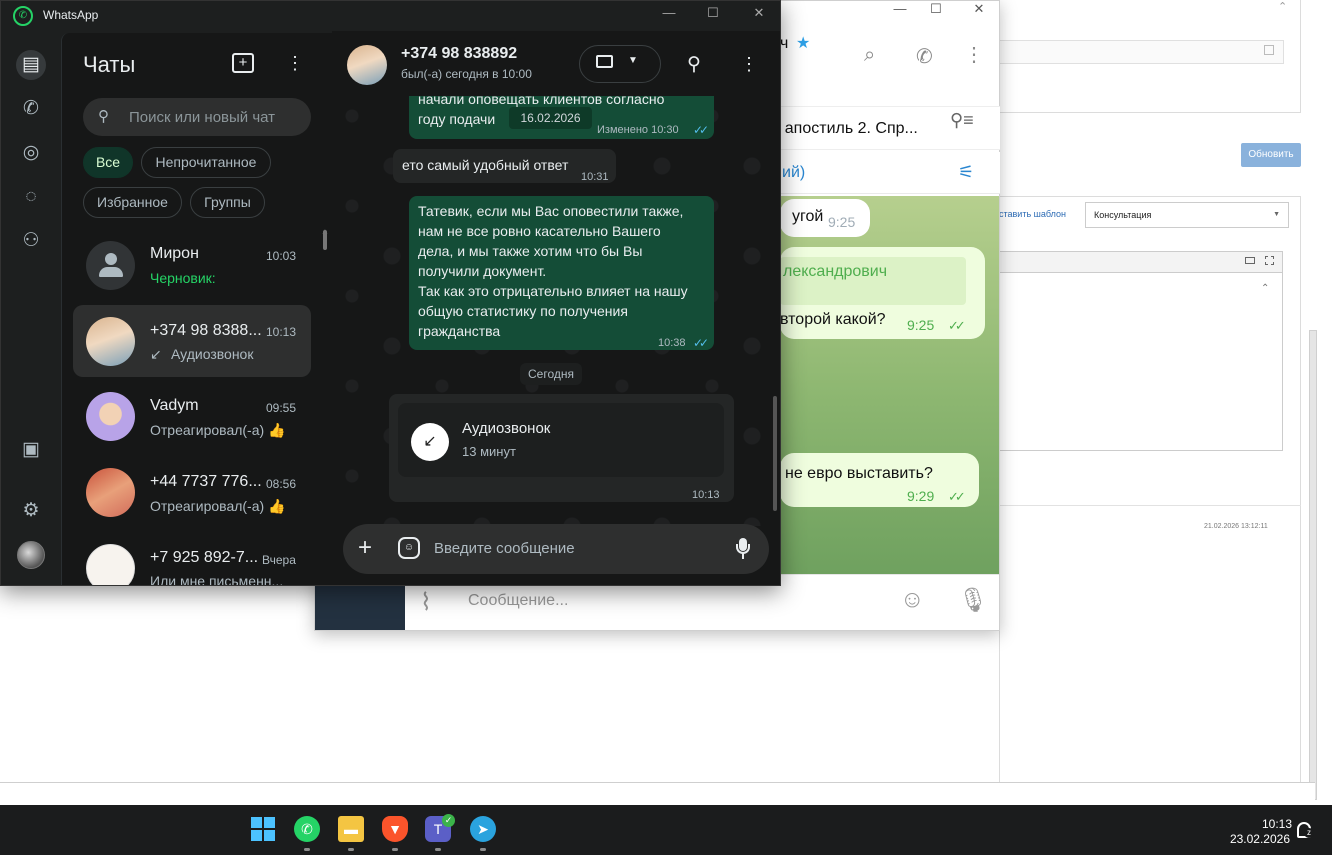 Image resolution: width=1332 pixels, height=855 pixels. What do you see at coordinates (550, 118) in the screenshot?
I see `date-chip: 16.02.2026` at bounding box center [550, 118].